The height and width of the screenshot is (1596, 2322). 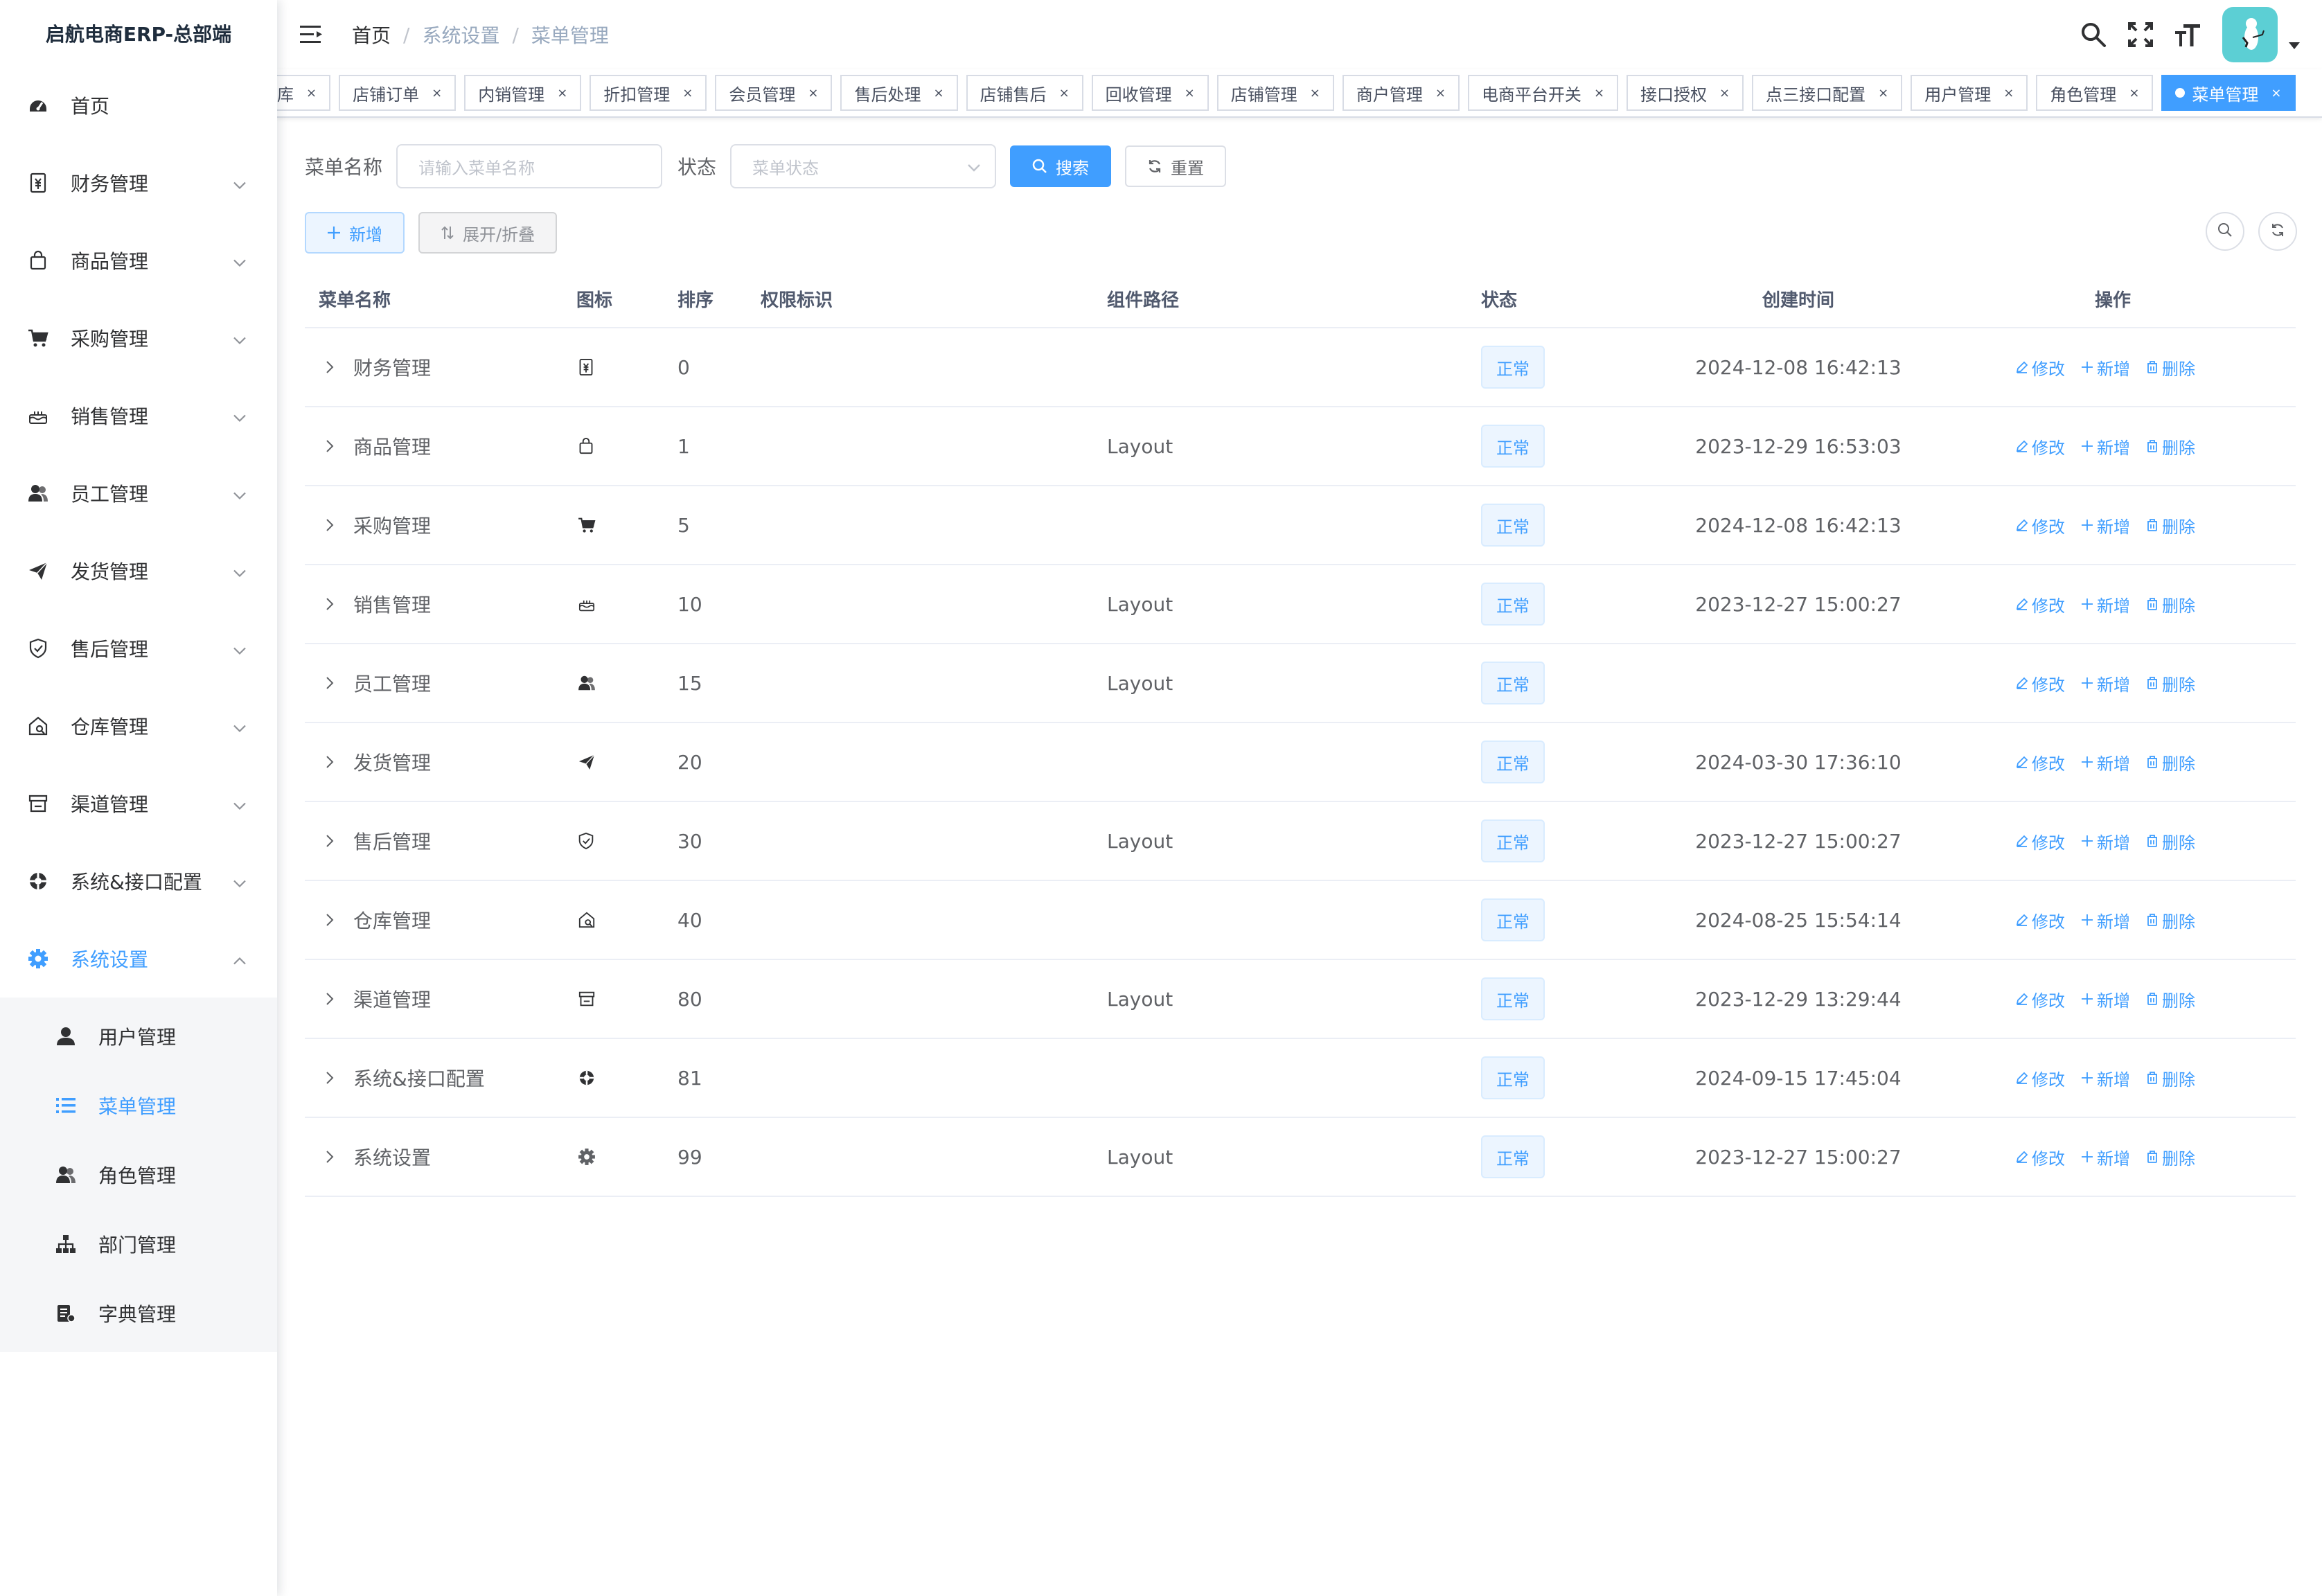 What do you see at coordinates (2225, 231) in the screenshot?
I see `toggle-search-button` at bounding box center [2225, 231].